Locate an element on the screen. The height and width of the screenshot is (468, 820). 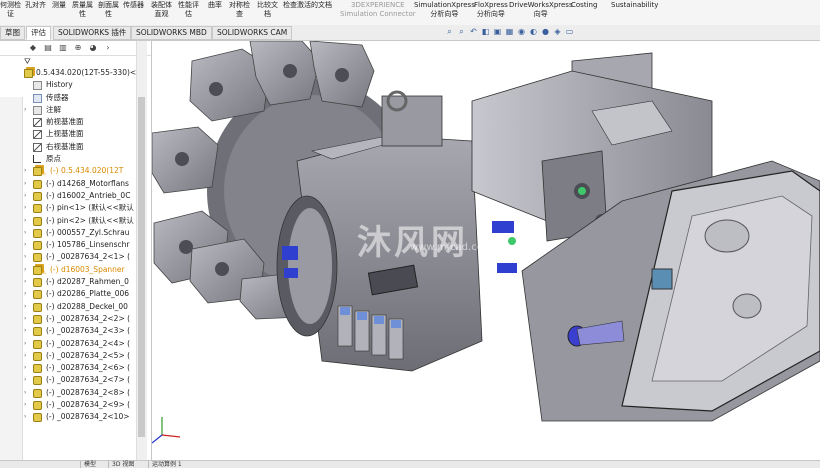
scenes-icon: ◈ is located at coordinates (557, 31).